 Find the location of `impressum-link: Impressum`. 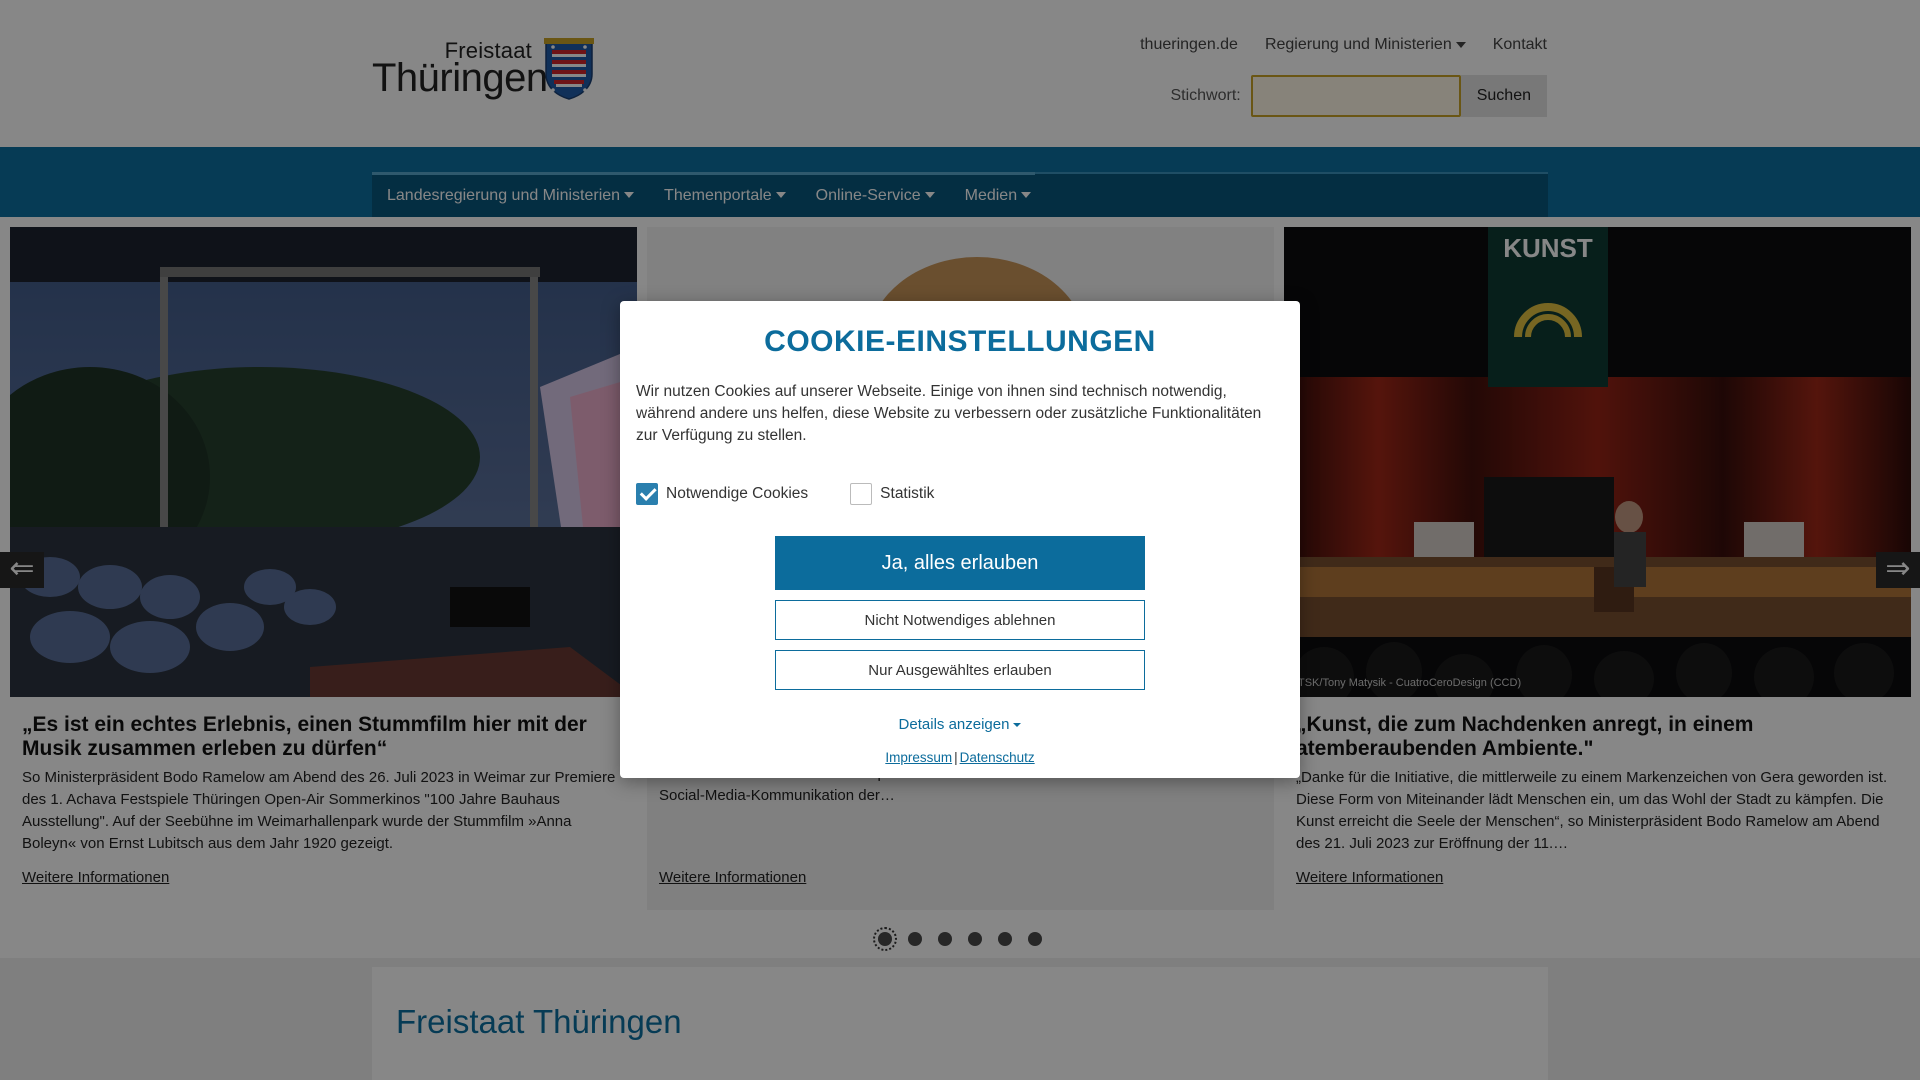

impressum-link: Impressum is located at coordinates (918, 757).